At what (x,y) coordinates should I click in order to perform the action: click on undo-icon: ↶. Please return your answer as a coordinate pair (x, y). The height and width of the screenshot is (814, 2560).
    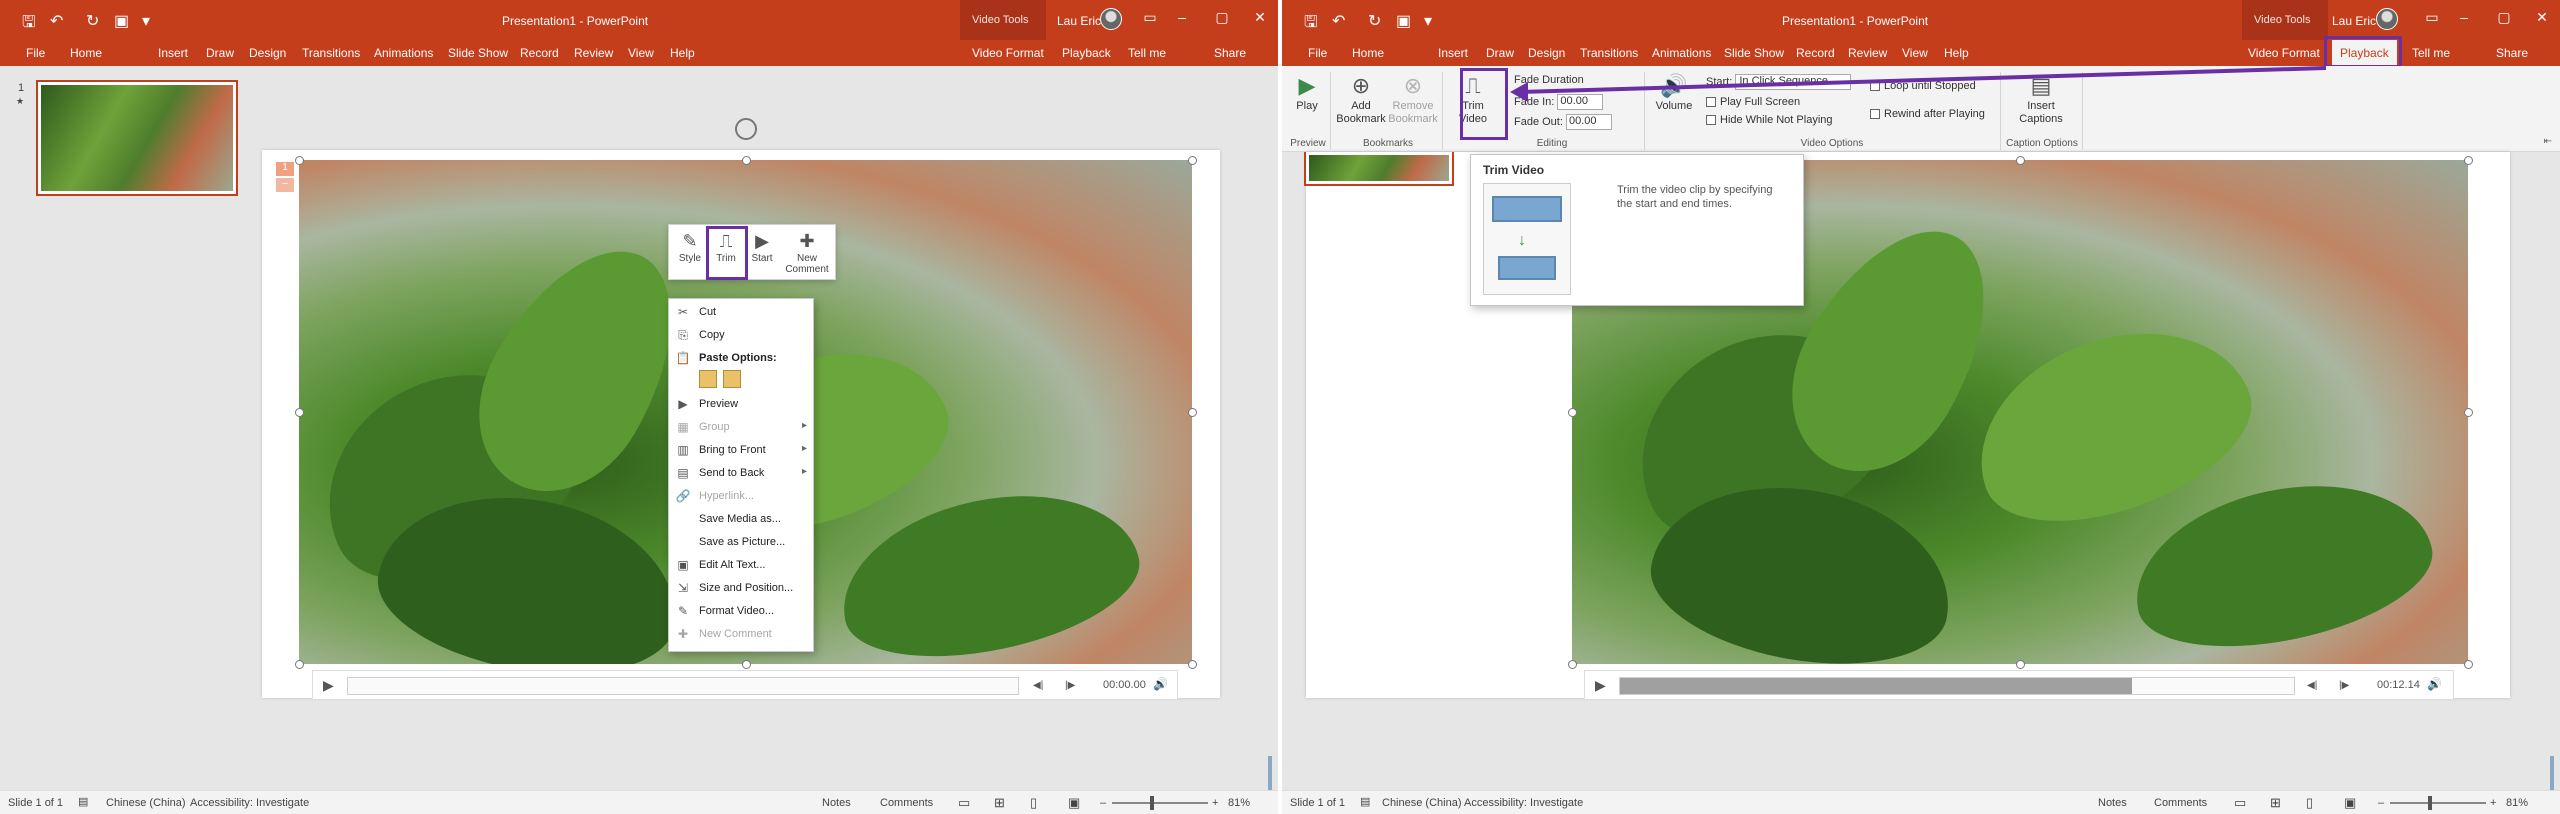
    Looking at the image, I should click on (56, 21).